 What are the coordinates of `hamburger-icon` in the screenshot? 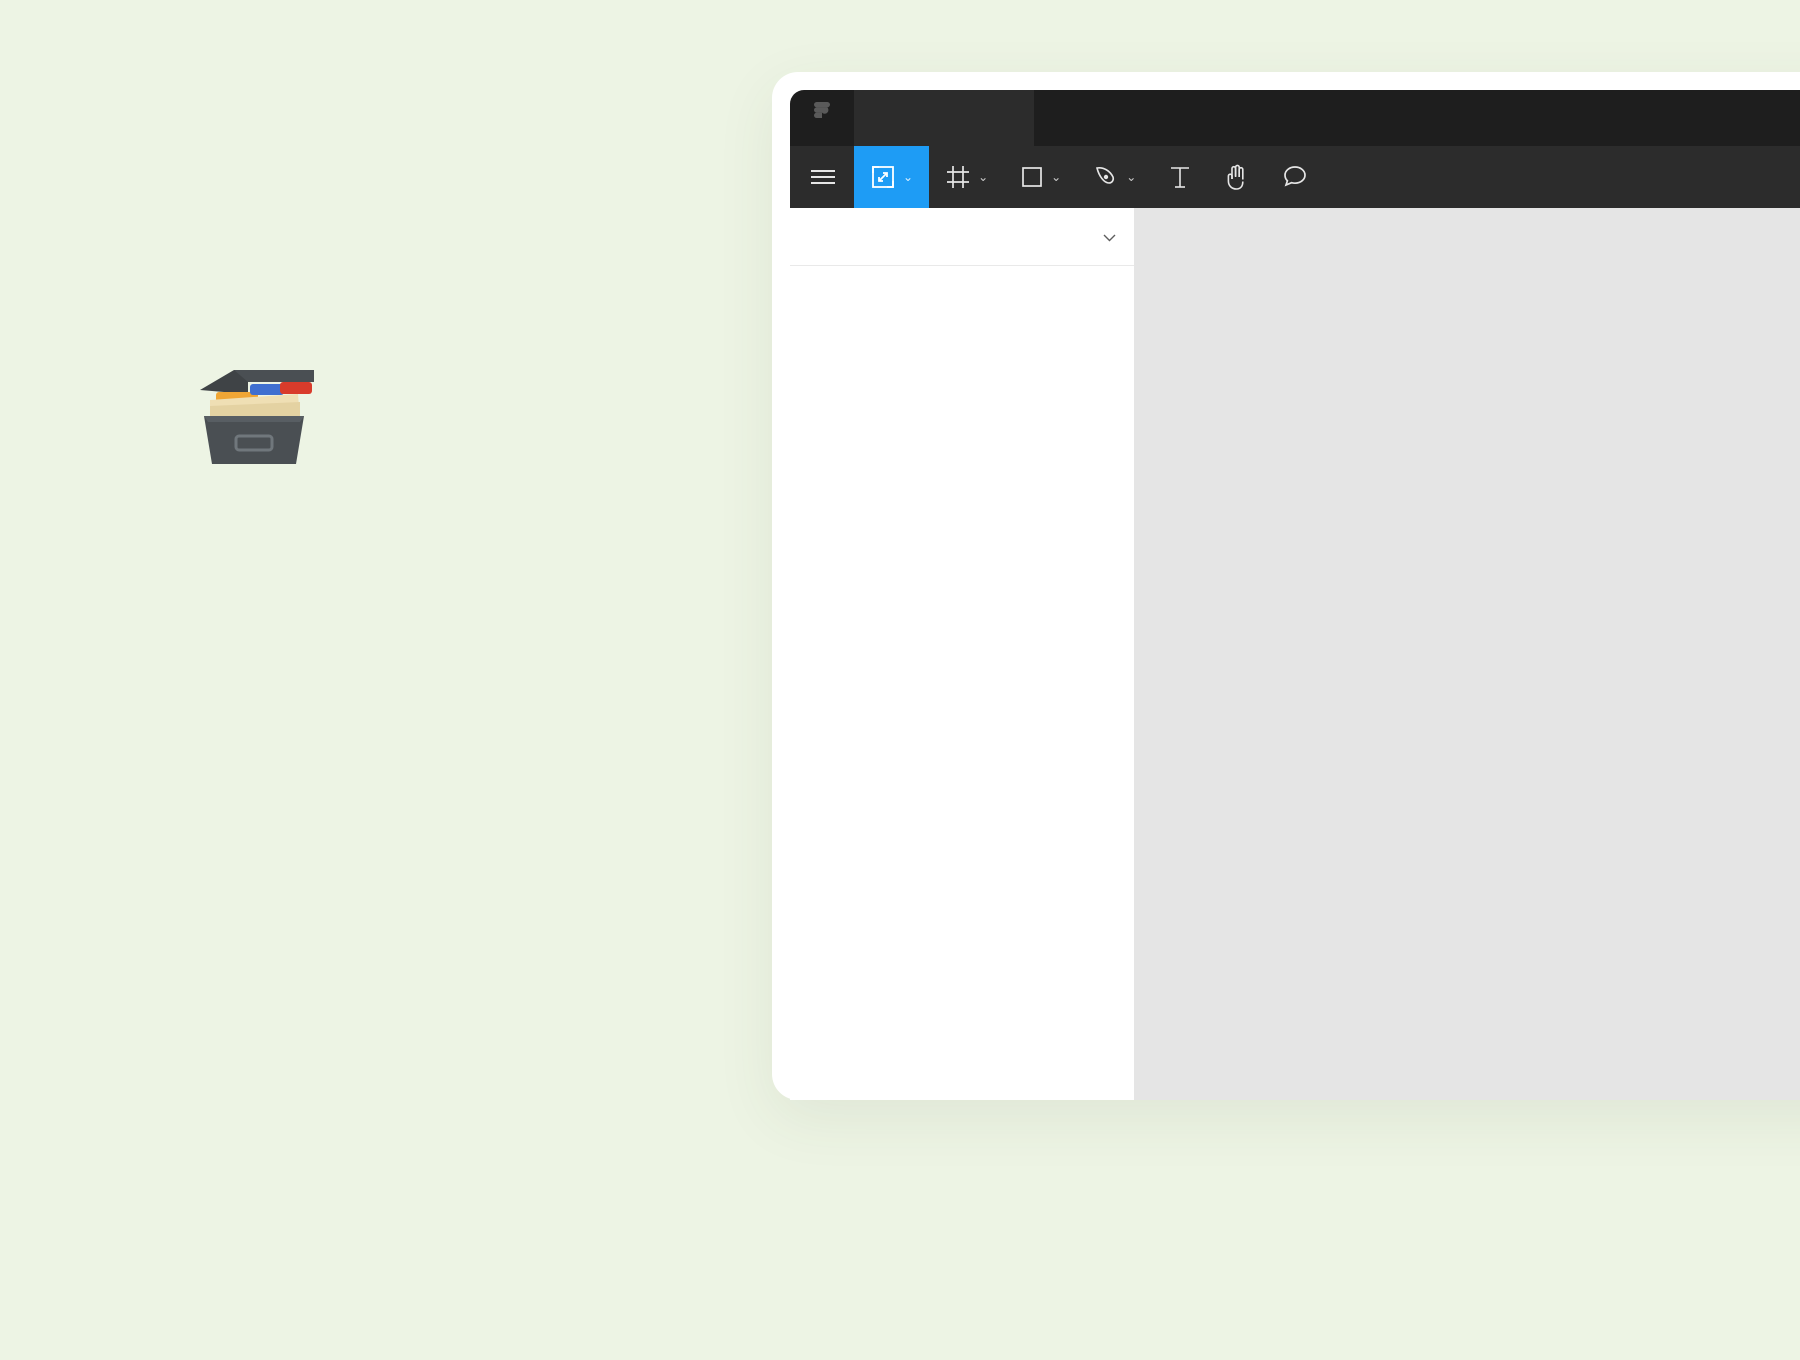 It's located at (823, 177).